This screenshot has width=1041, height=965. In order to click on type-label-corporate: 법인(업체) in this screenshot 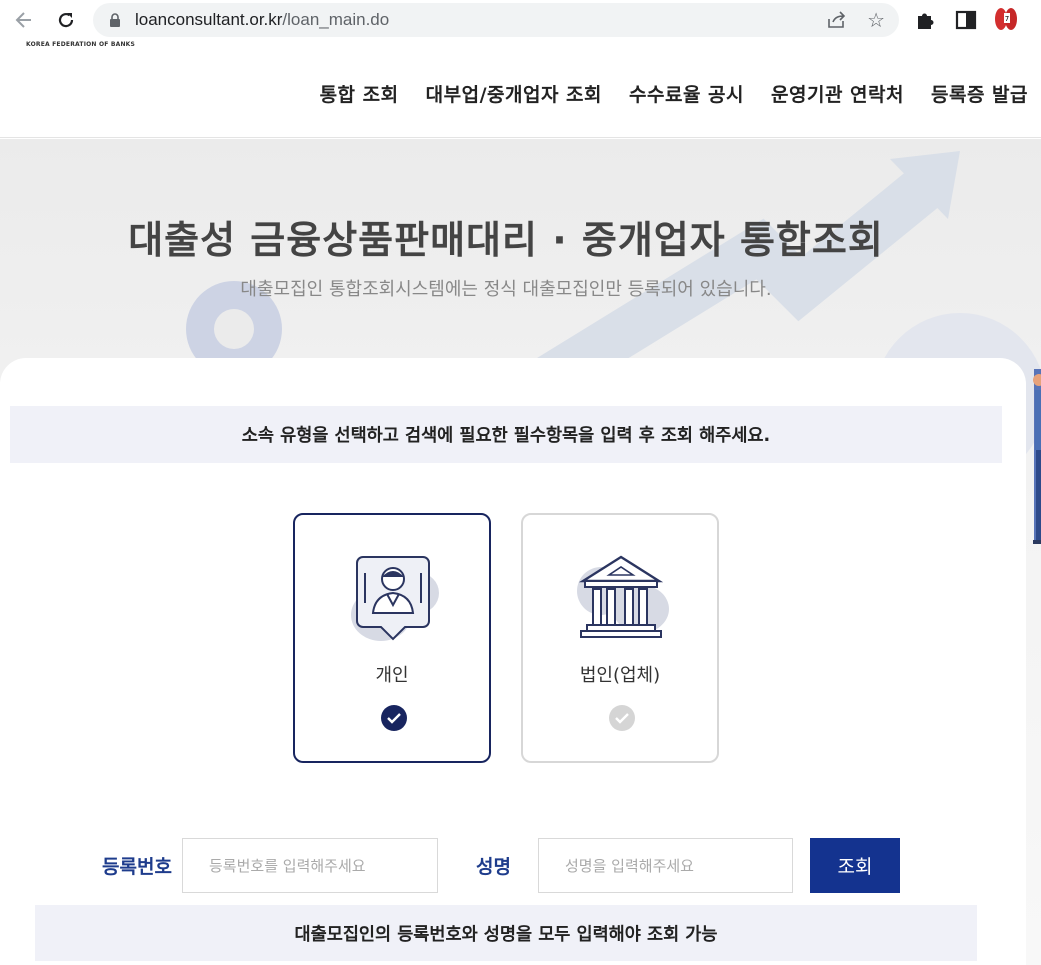, I will do `click(620, 675)`.